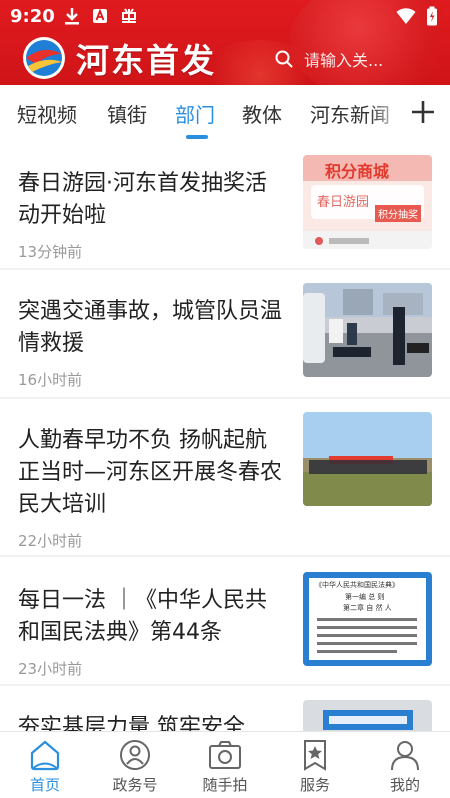  I want to click on status-system-icons, so click(417, 16).